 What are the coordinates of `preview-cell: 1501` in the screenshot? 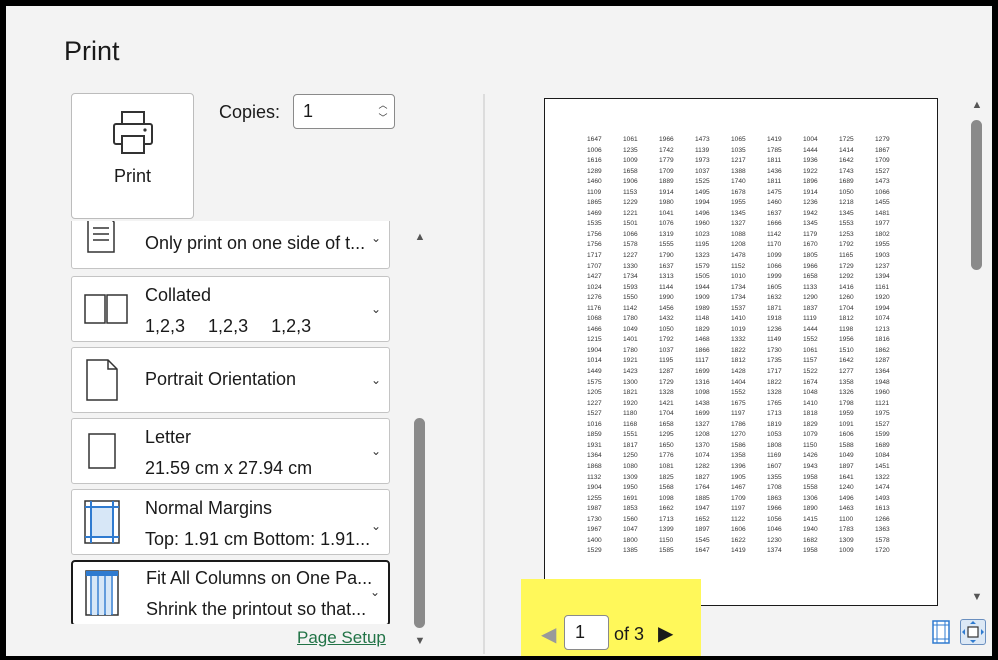 It's located at (630, 224).